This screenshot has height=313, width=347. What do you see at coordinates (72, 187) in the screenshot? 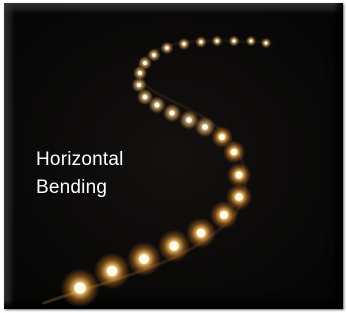
I see `caption-line-2: Bending` at bounding box center [72, 187].